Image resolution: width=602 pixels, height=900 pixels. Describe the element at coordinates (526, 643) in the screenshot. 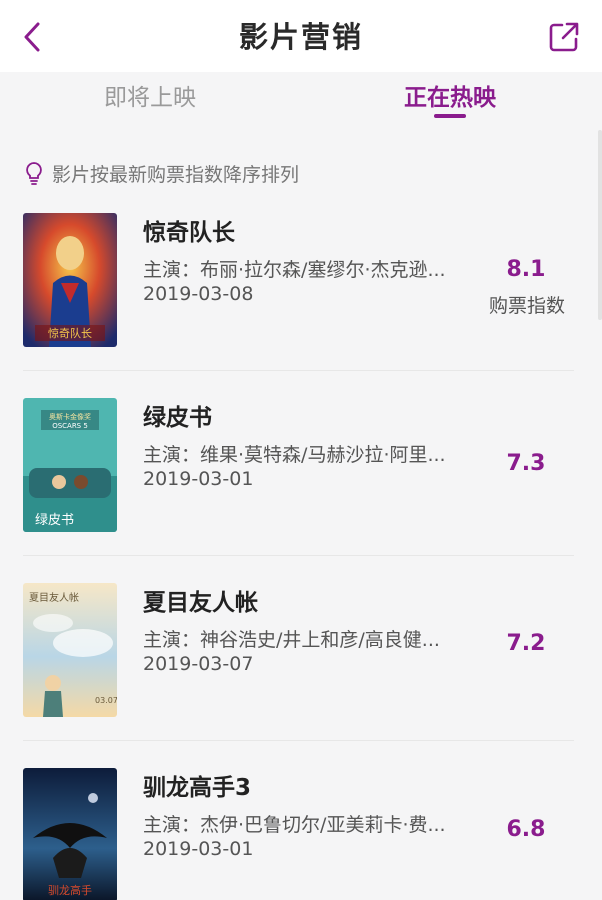

I see `purchase-index-score: 7.2` at that location.